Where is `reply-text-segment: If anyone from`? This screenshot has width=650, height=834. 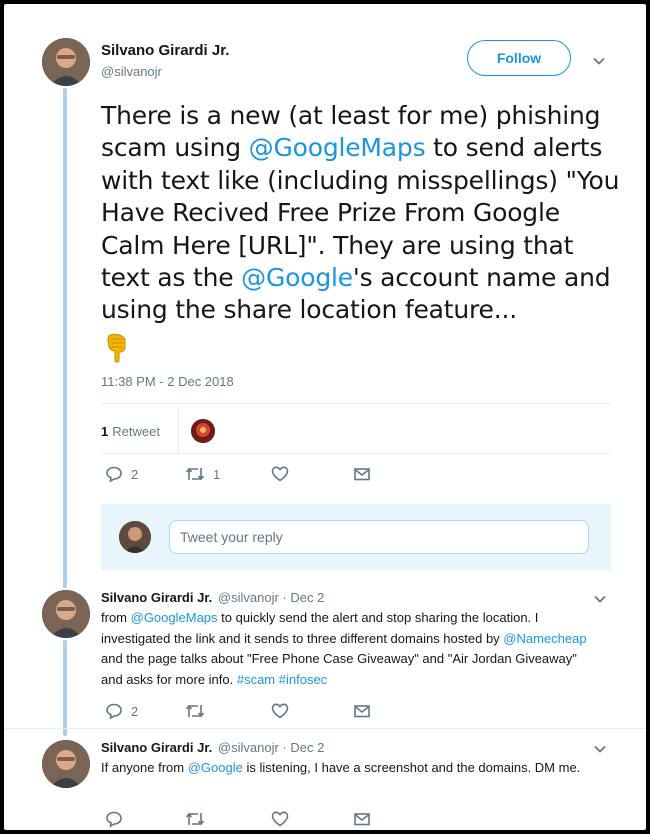 reply-text-segment: If anyone from is located at coordinates (144, 767).